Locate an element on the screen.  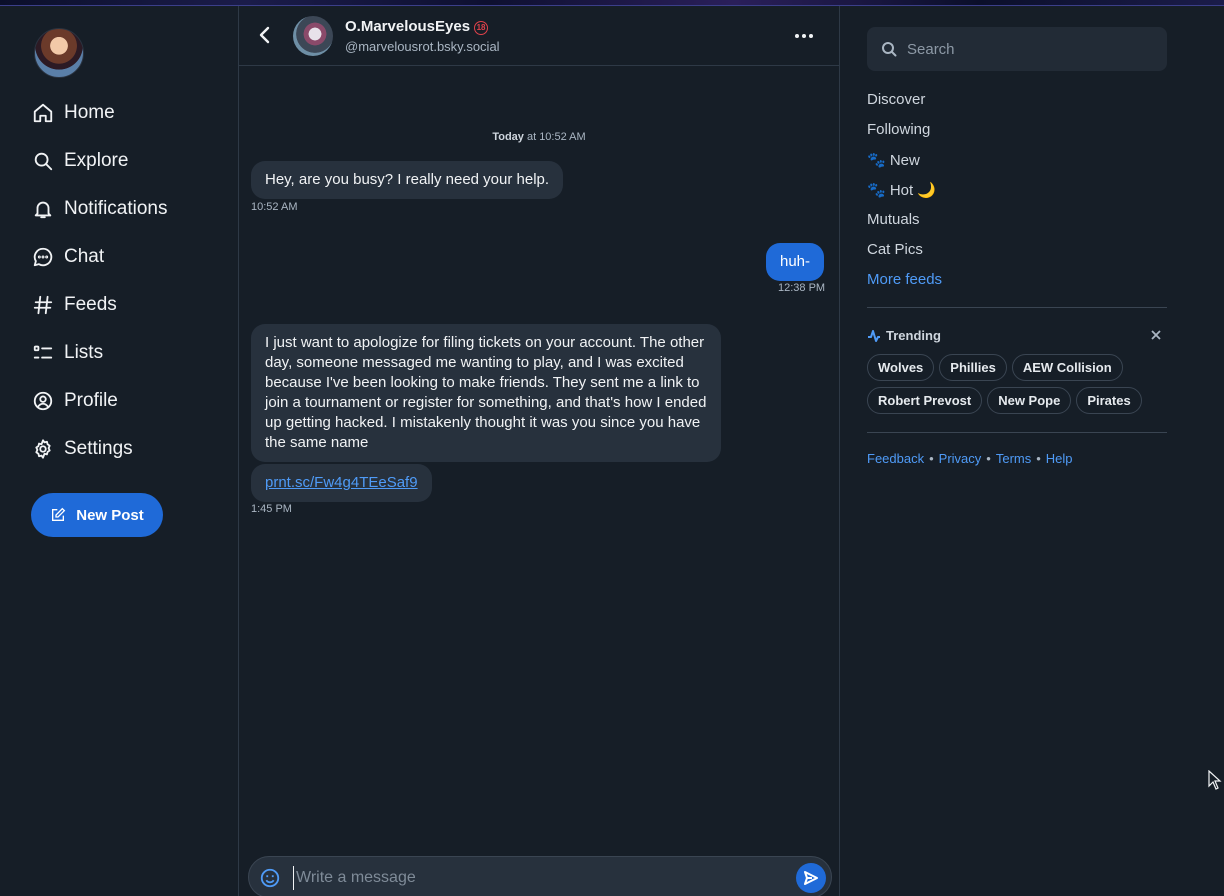
nav-chat: Chat is located at coordinates (68, 257).